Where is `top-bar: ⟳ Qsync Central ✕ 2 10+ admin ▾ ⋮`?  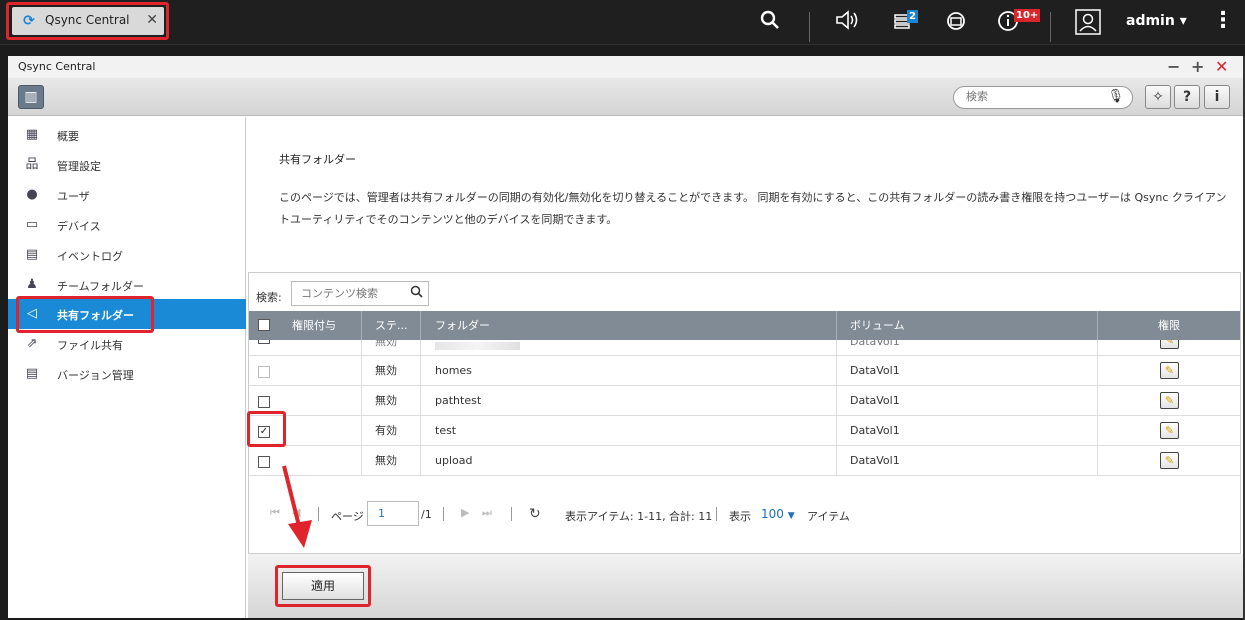
top-bar: ⟳ Qsync Central ✕ 2 10+ admin ▾ ⋮ is located at coordinates (622, 22).